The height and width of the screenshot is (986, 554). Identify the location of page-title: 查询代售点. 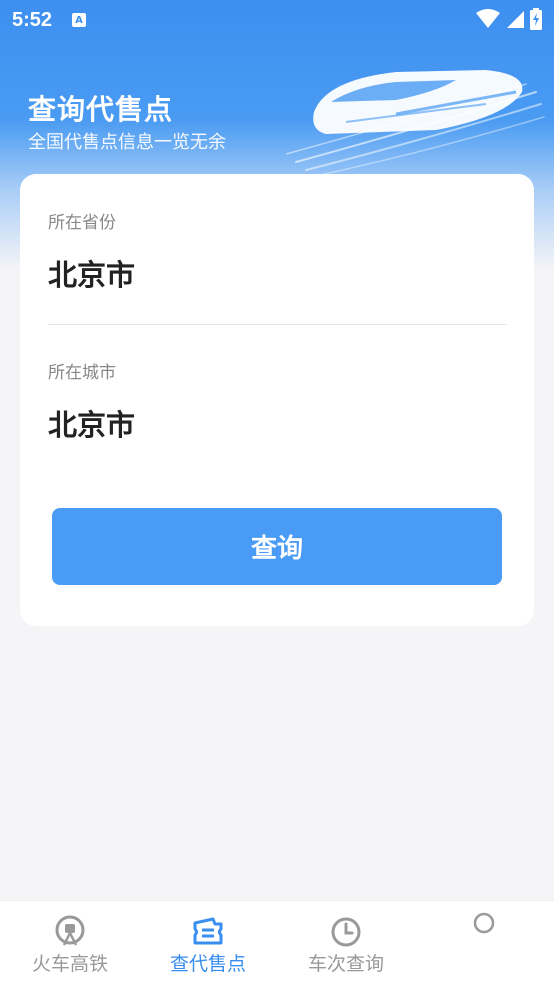
(101, 109).